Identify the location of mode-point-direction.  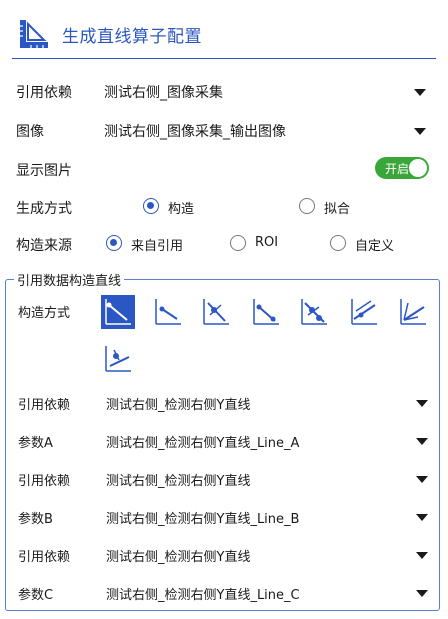
(118, 312).